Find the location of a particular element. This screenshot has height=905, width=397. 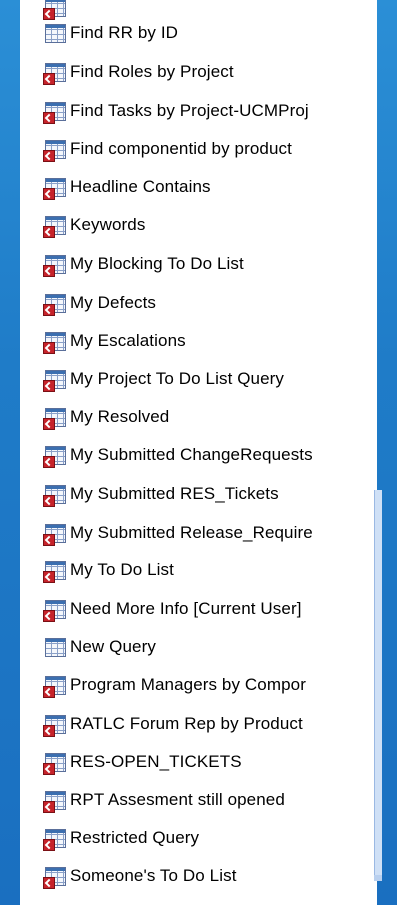

query-item: RES-OPEN_TICKETS is located at coordinates (210, 762).